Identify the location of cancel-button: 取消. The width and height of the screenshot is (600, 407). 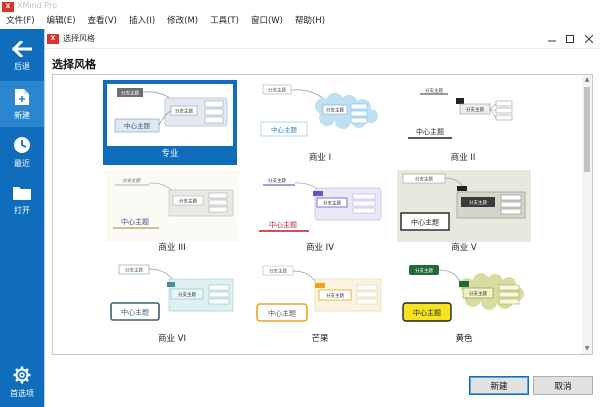
(563, 385).